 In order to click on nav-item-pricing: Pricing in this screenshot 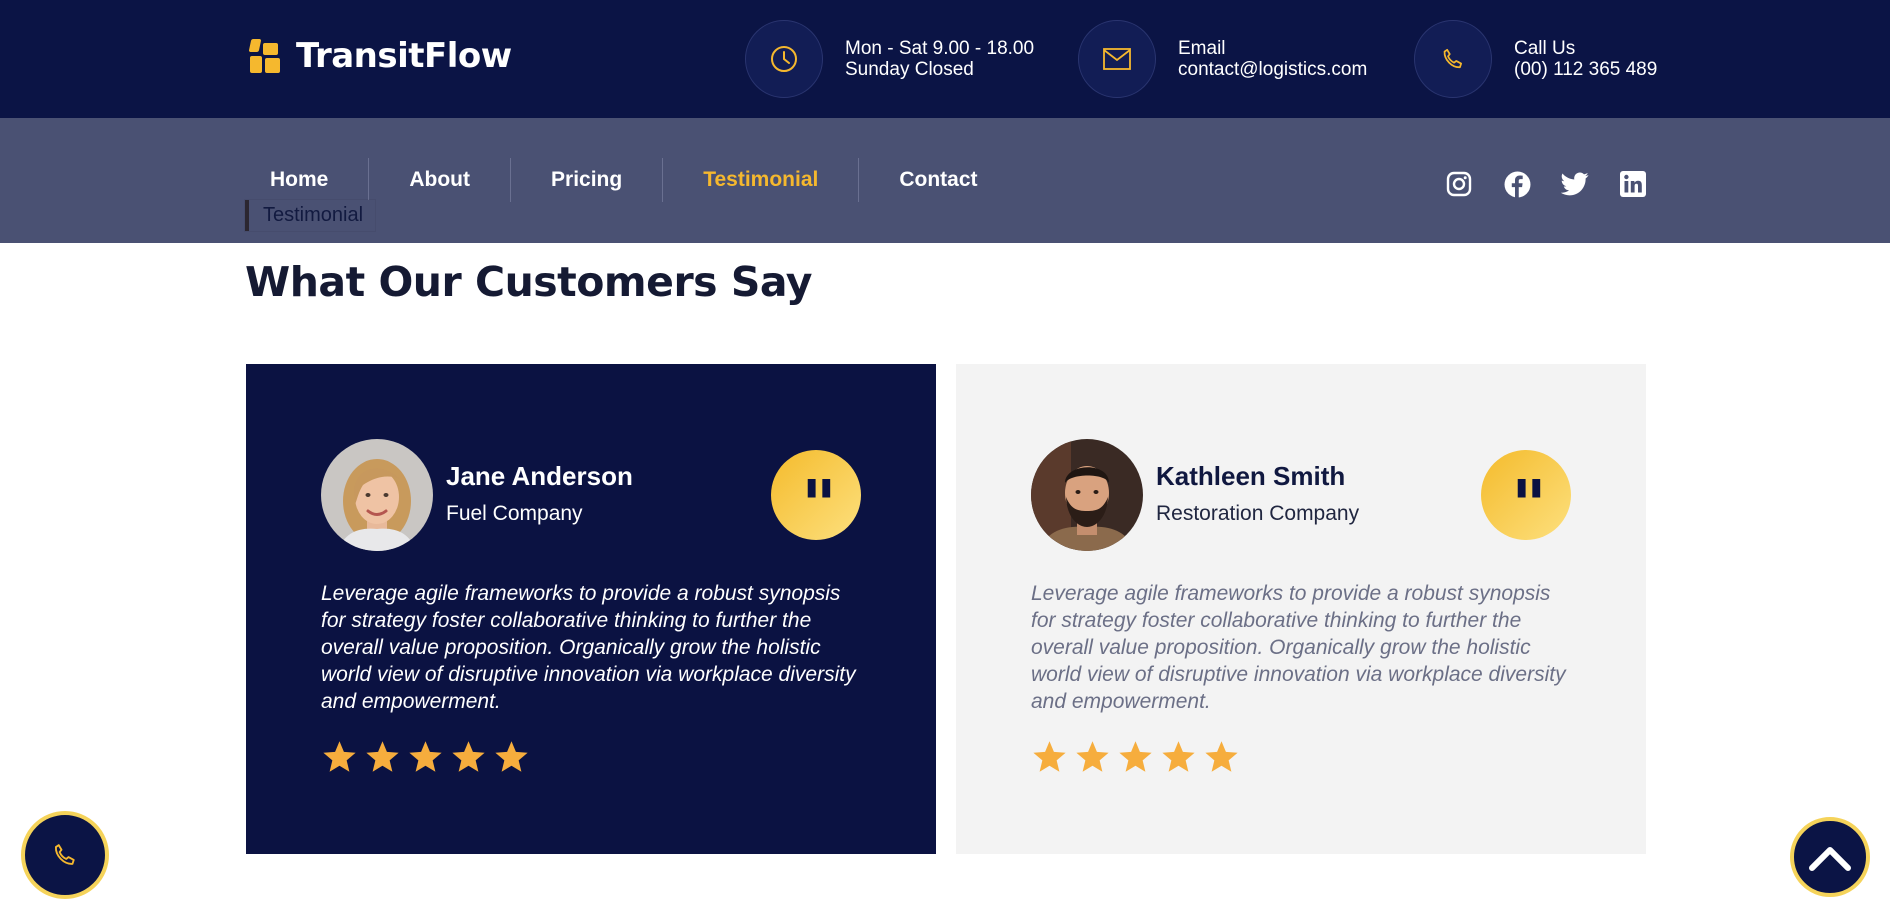, I will do `click(587, 180)`.